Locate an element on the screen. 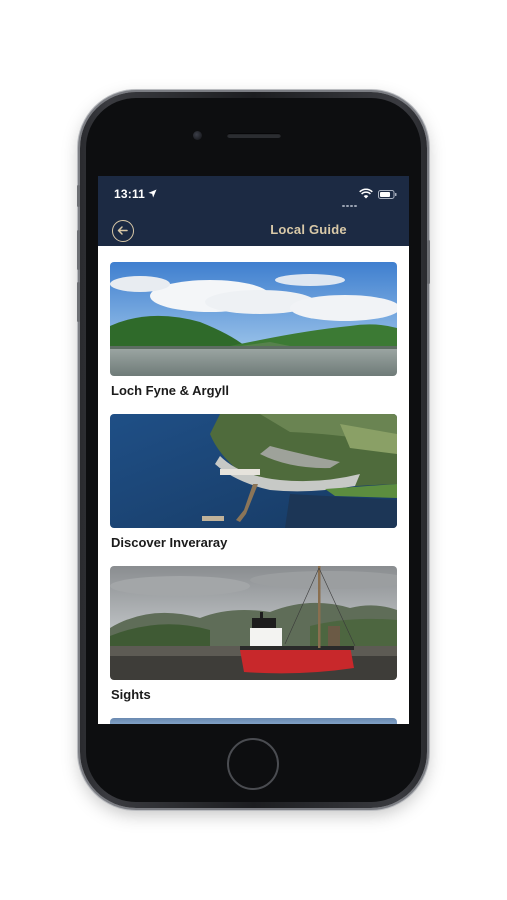  status-time: 13:11 is located at coordinates (130, 194).